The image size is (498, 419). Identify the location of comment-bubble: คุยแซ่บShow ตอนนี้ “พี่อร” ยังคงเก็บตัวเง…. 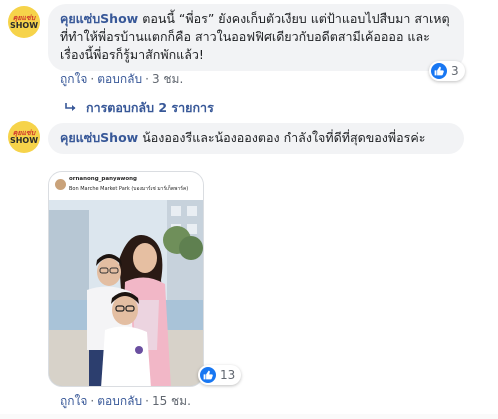
(256, 37).